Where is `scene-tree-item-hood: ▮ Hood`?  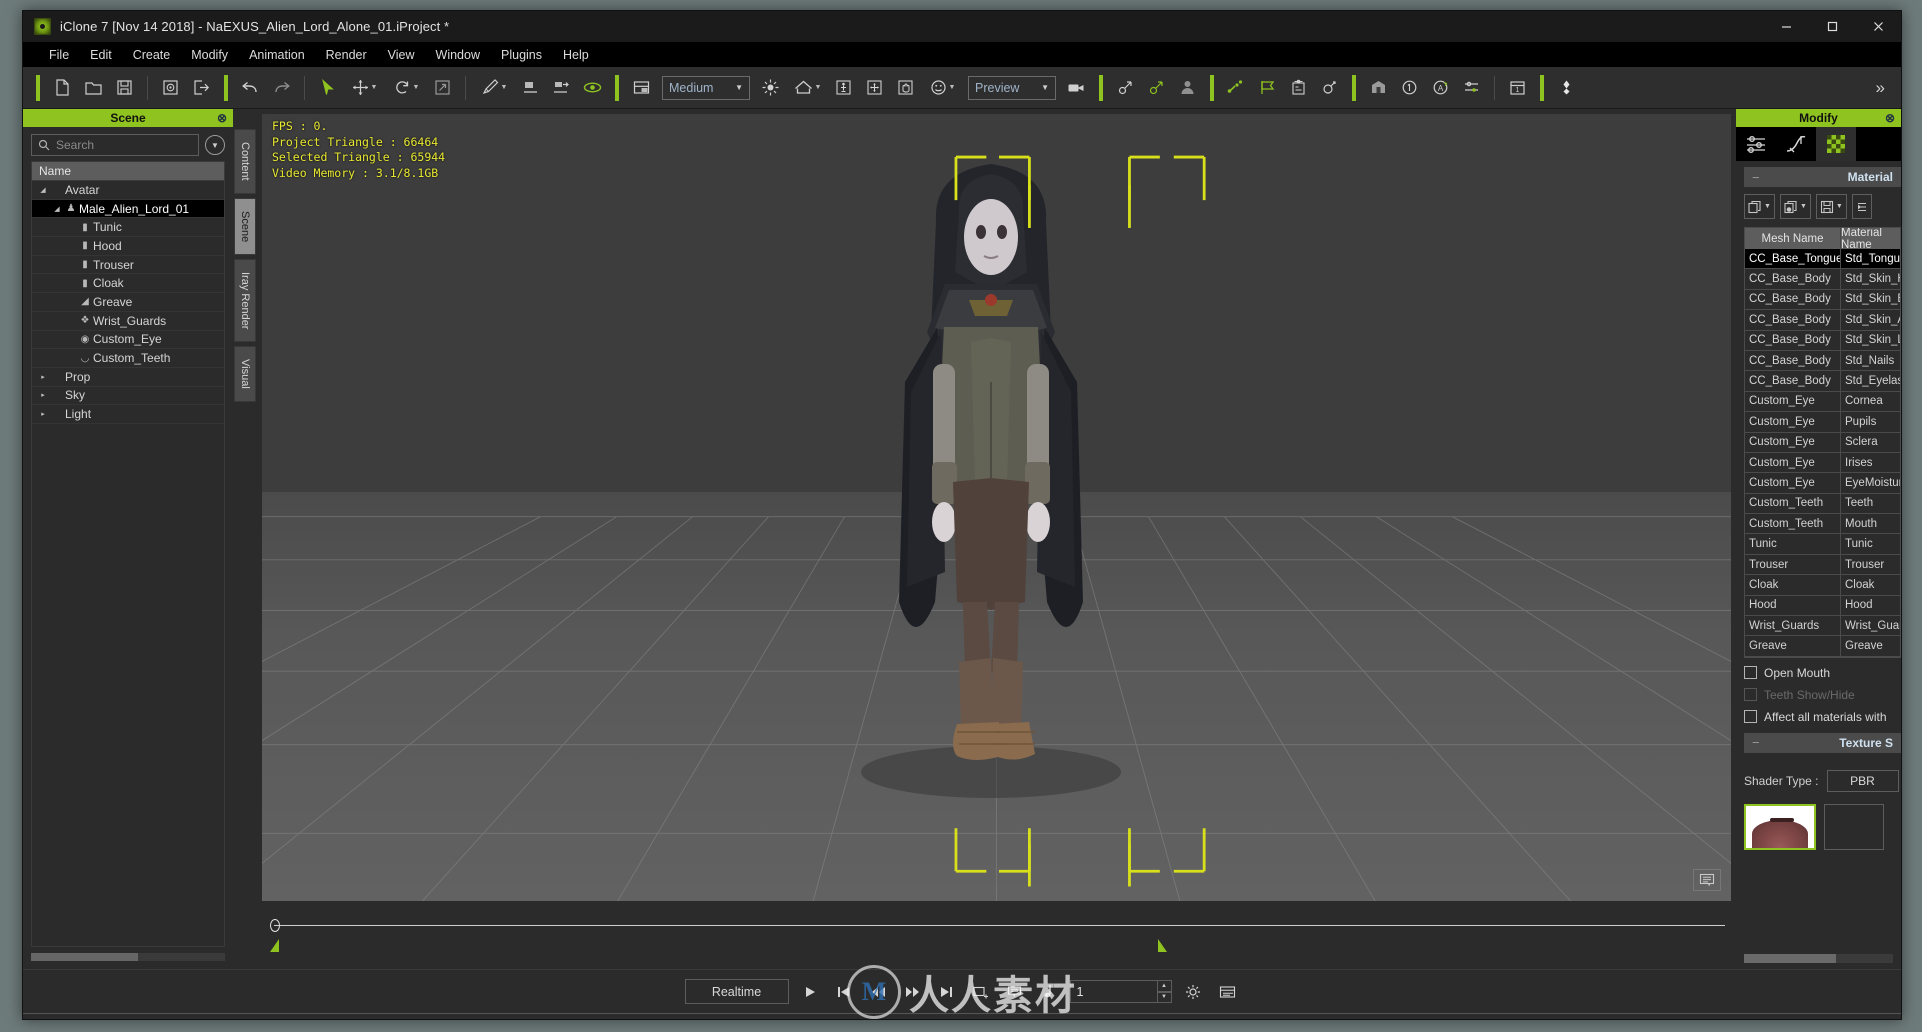
scene-tree-item-hood: ▮ Hood is located at coordinates (128, 246).